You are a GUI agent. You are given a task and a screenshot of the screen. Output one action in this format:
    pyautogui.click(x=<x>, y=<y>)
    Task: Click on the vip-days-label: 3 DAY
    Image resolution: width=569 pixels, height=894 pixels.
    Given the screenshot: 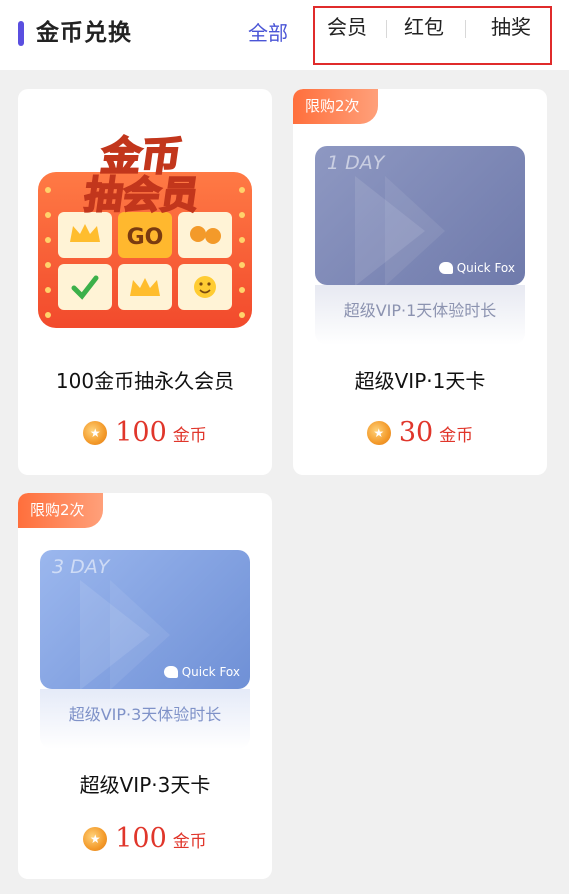 What is the action you would take?
    pyautogui.click(x=81, y=567)
    